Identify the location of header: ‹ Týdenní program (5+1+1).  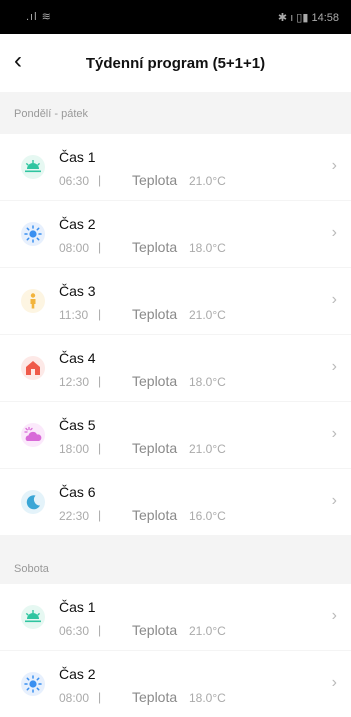
(175, 63).